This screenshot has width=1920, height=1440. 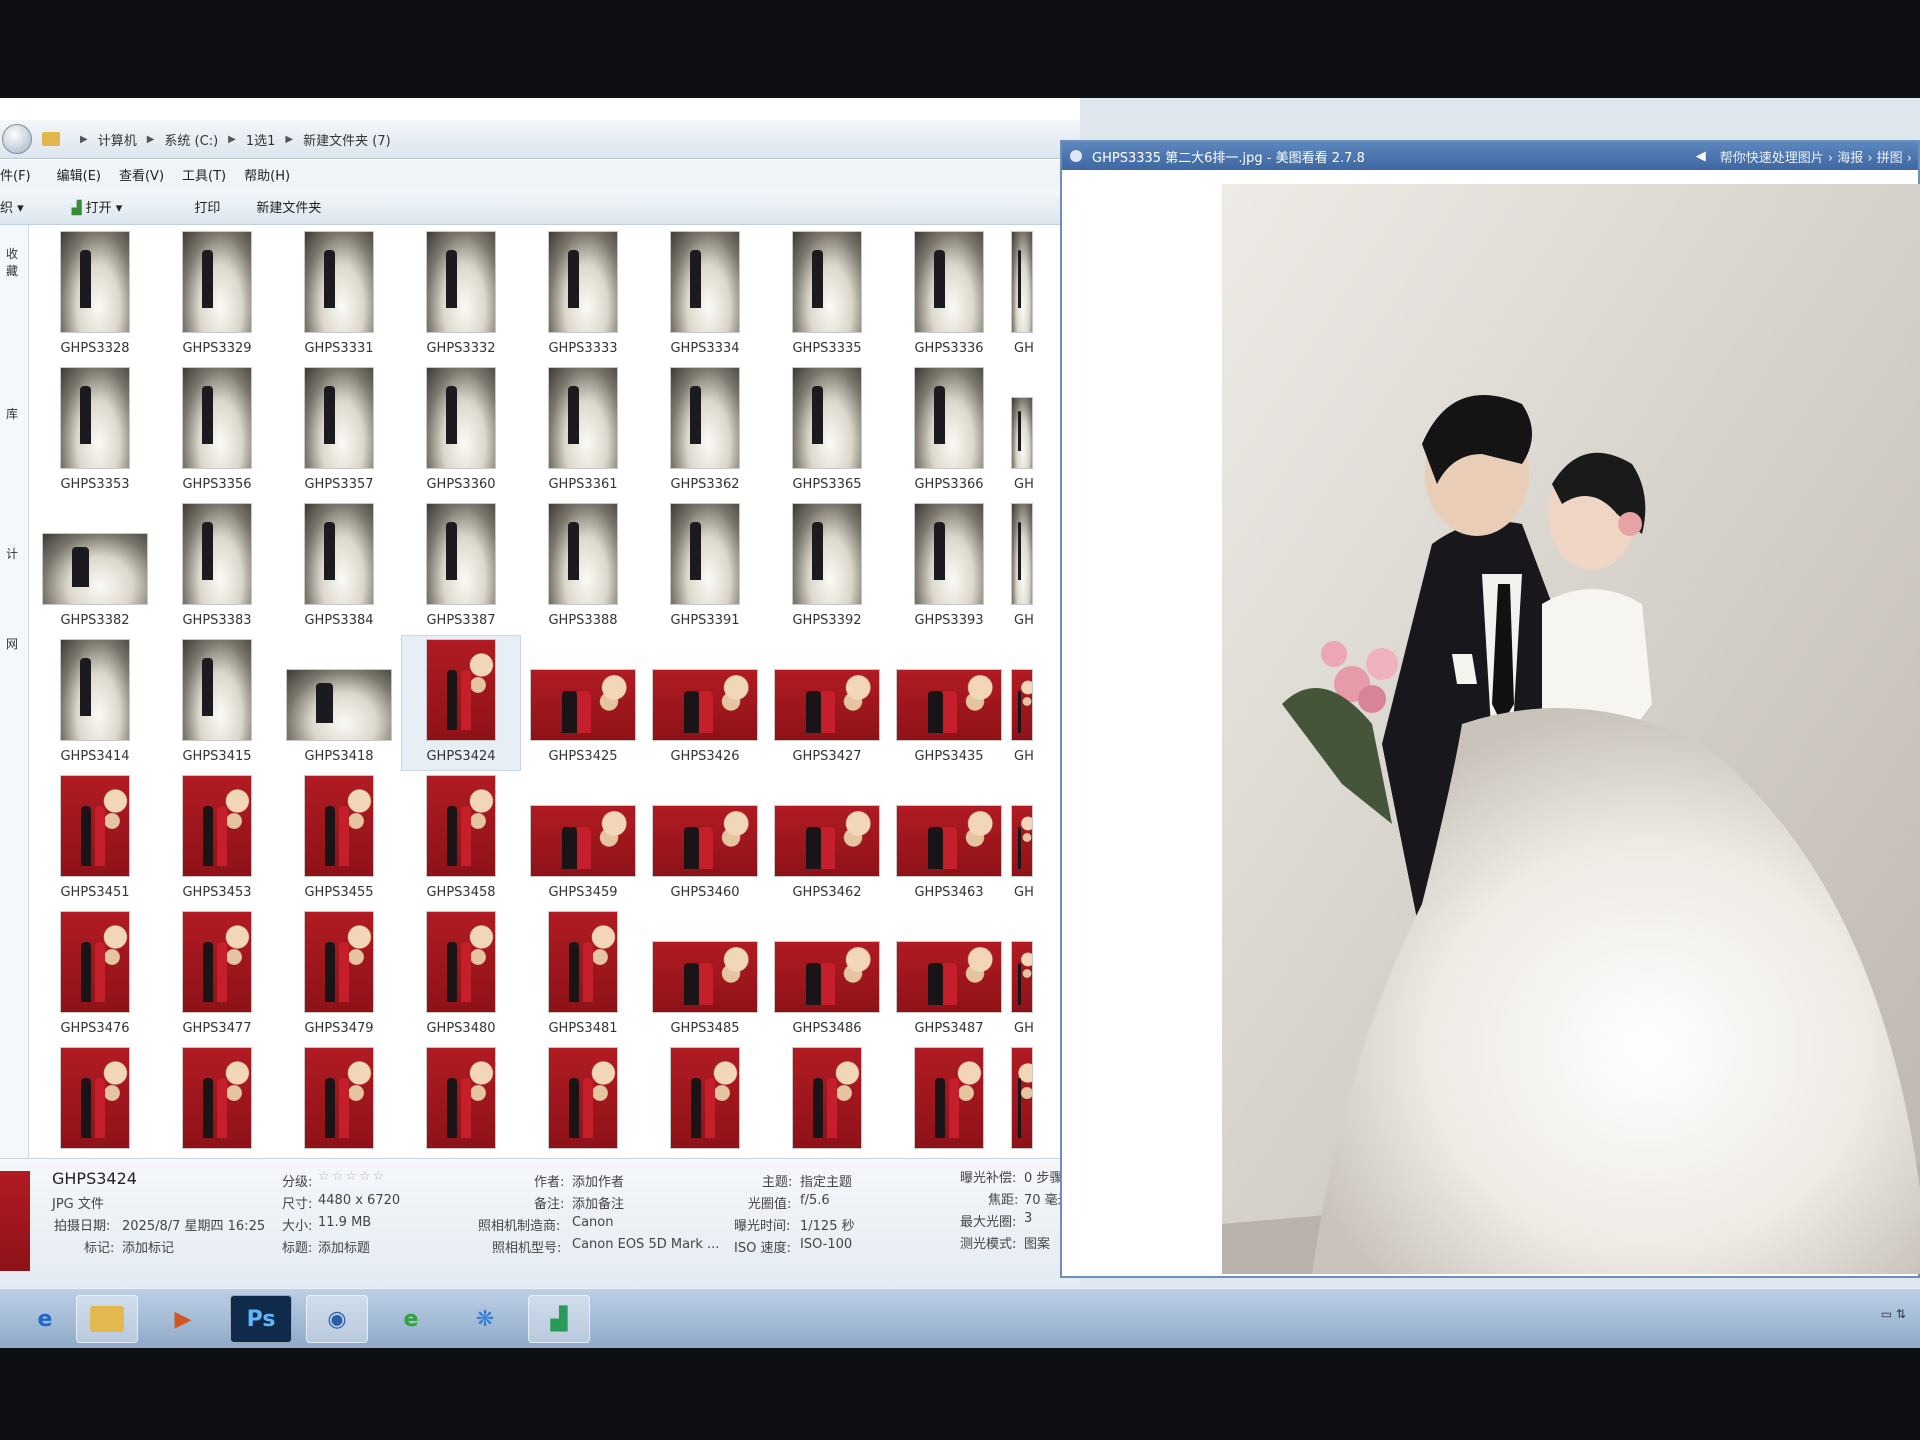 I want to click on file-item: GHPS3333, so click(x=583, y=295).